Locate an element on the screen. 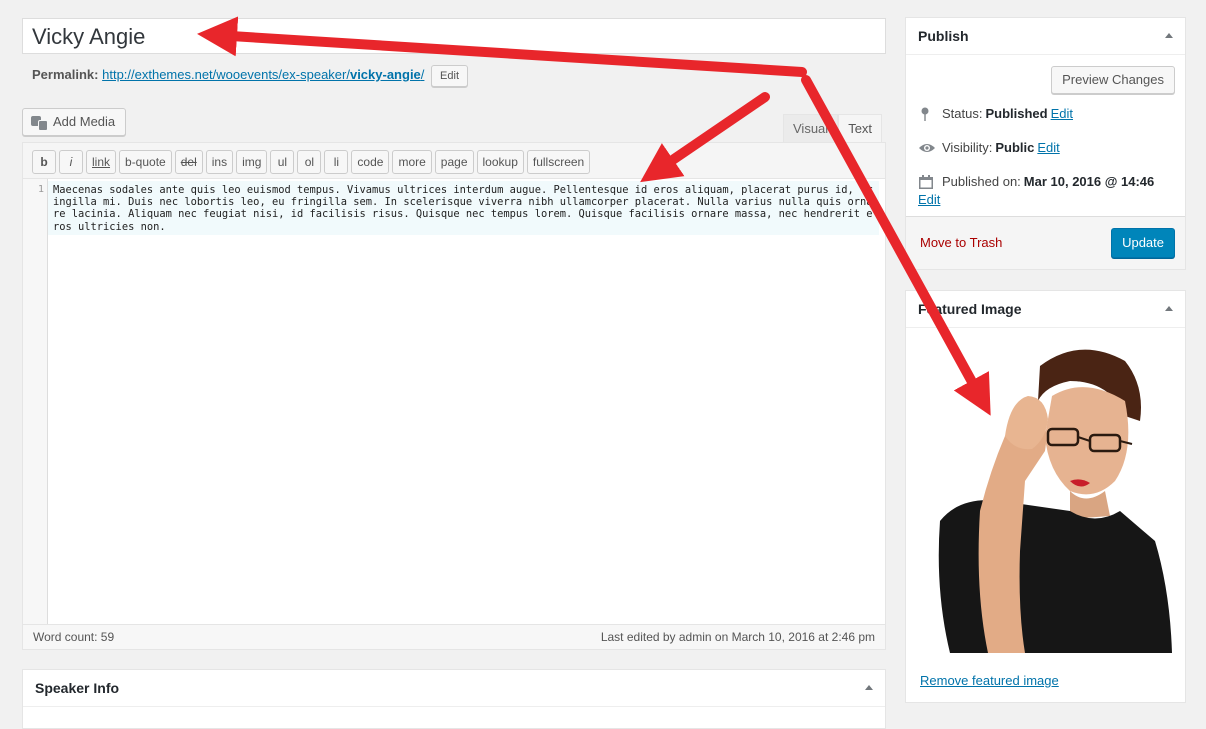  quicktag-ins-button: ins is located at coordinates (219, 162).